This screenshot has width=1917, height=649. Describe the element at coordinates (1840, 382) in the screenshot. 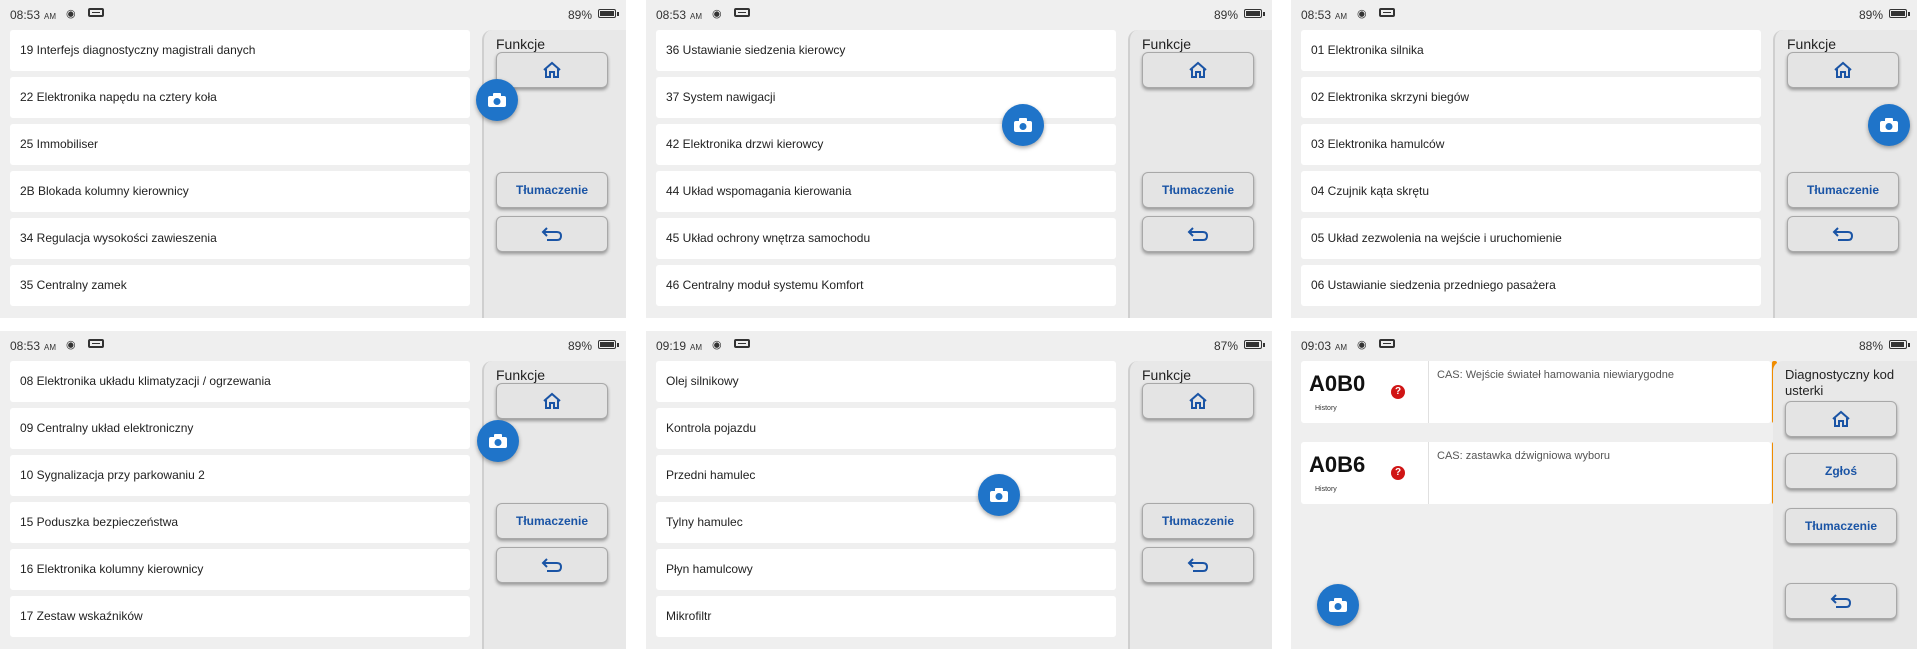

I see `panel-title: Diagnostyczny kod usterki` at that location.